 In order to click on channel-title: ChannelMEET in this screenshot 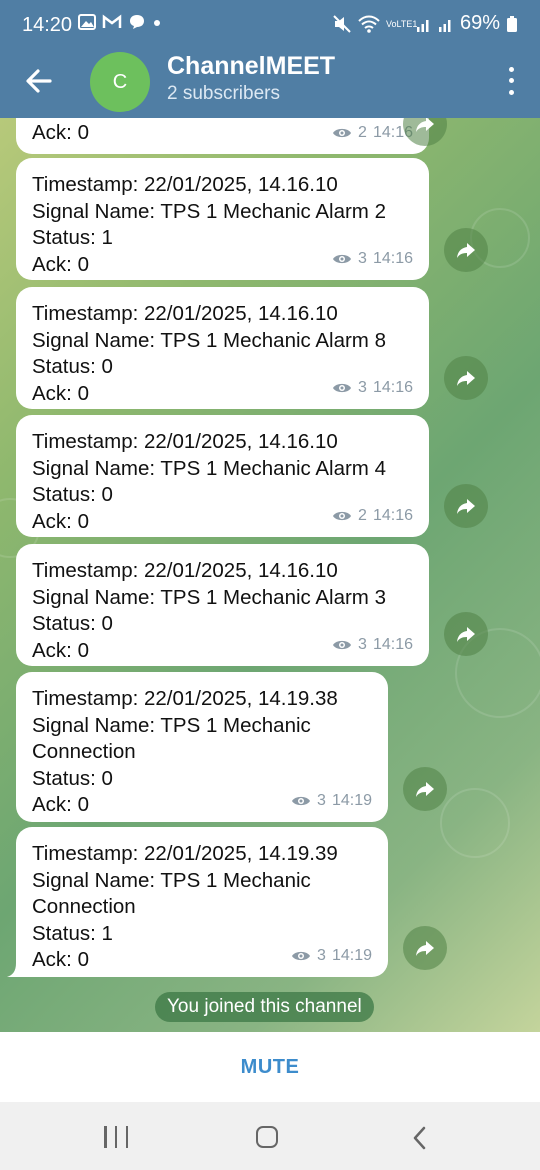, I will do `click(251, 66)`.